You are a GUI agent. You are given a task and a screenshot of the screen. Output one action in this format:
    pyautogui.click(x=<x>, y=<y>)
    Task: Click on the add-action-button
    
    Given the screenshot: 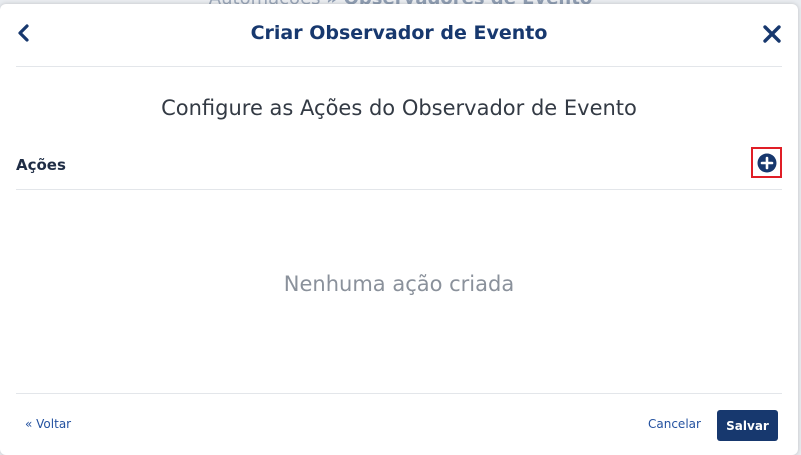 What is the action you would take?
    pyautogui.click(x=766, y=162)
    